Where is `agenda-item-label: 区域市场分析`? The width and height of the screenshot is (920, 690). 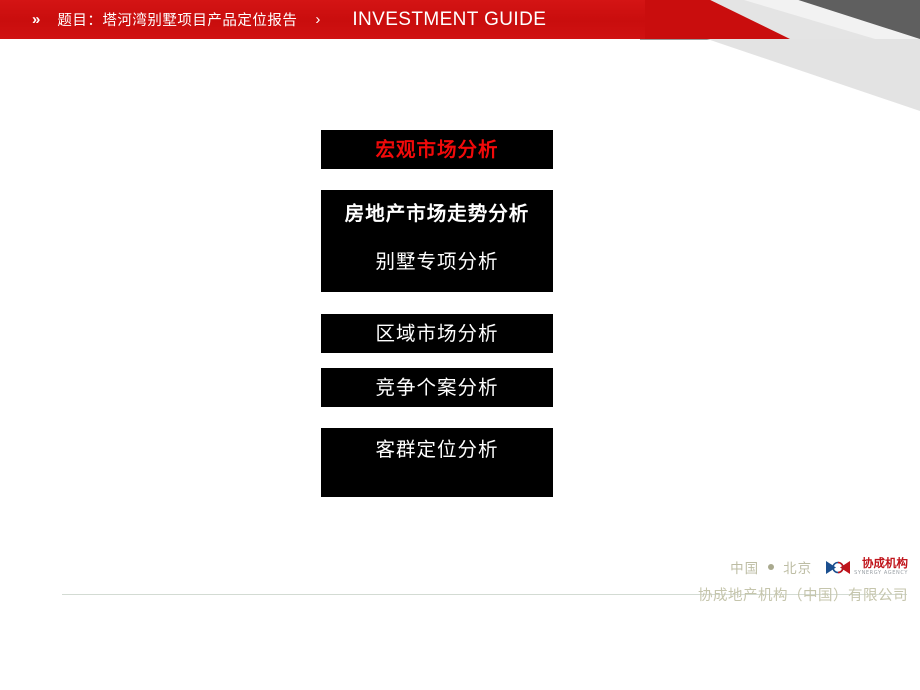
agenda-item-label: 区域市场分析 is located at coordinates (437, 333).